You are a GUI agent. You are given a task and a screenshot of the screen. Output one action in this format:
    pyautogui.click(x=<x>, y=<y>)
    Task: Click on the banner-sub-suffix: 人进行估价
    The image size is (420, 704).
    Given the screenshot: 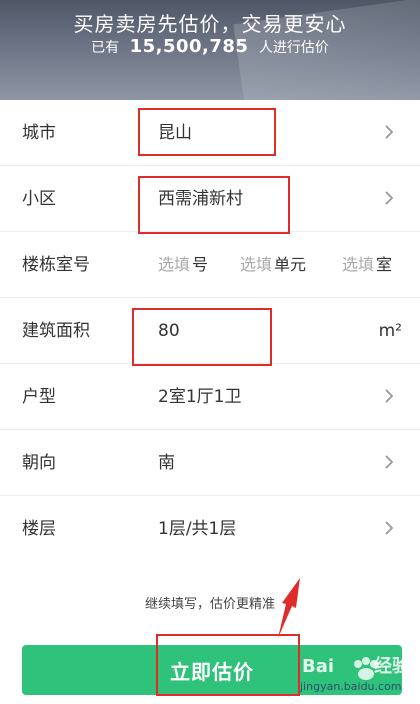 What is the action you would take?
    pyautogui.click(x=293, y=48)
    